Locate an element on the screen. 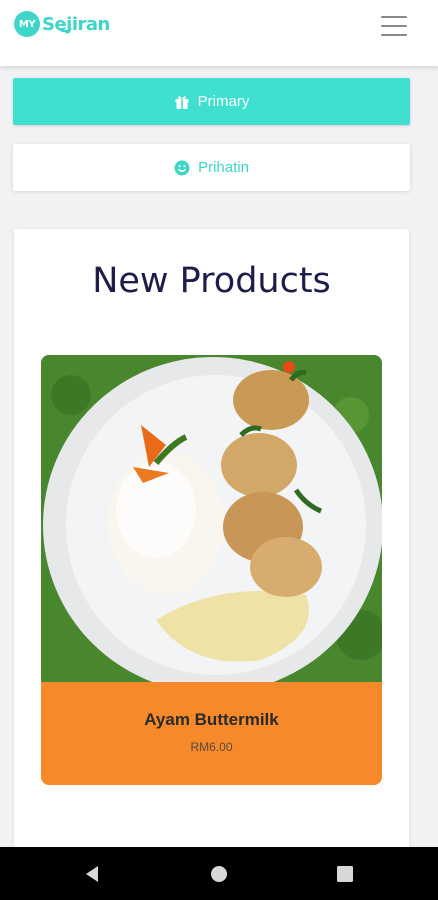 This screenshot has height=900, width=438. primary-button: Primary is located at coordinates (211, 101).